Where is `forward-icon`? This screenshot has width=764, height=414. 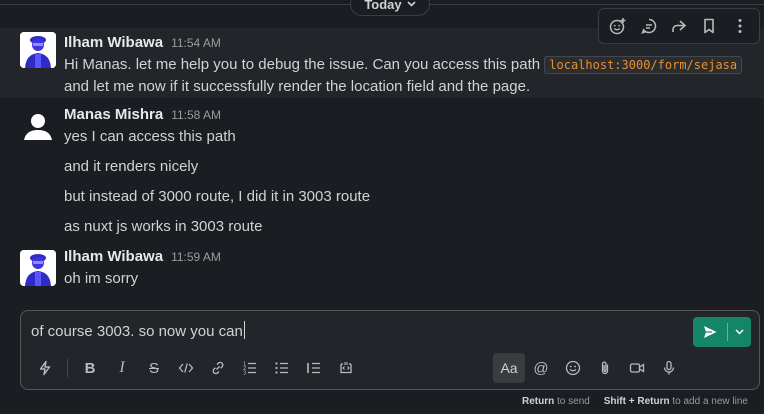
forward-icon is located at coordinates (679, 26).